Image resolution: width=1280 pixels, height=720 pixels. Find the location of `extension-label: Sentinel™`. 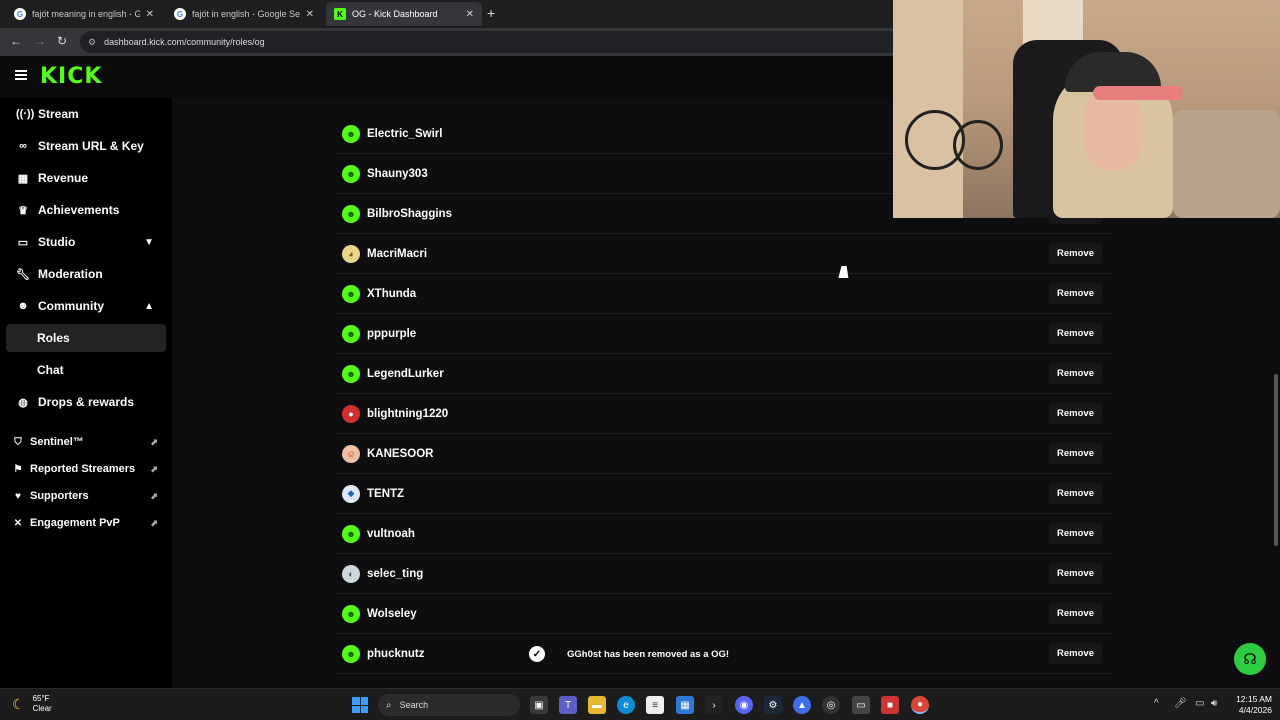

extension-label: Sentinel™ is located at coordinates (57, 442).